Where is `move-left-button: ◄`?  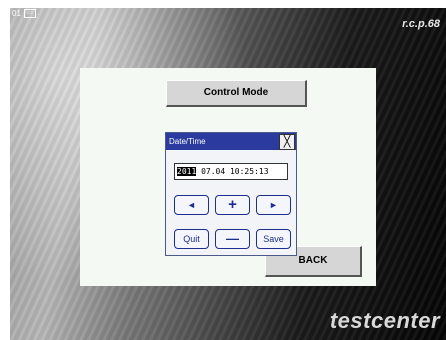
move-left-button: ◄ is located at coordinates (191, 205).